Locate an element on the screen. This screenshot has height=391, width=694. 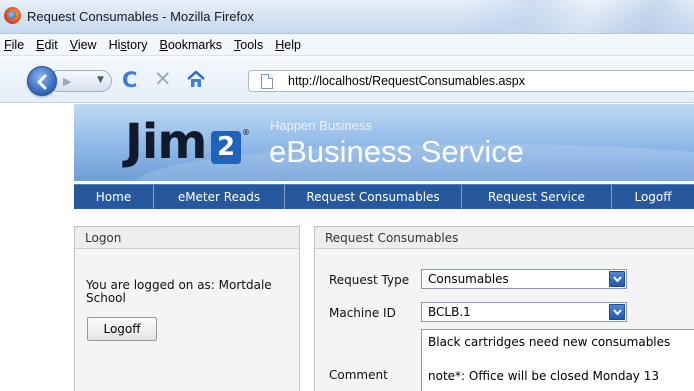
menu-bookmarks: Bookmarks is located at coordinates (191, 45).